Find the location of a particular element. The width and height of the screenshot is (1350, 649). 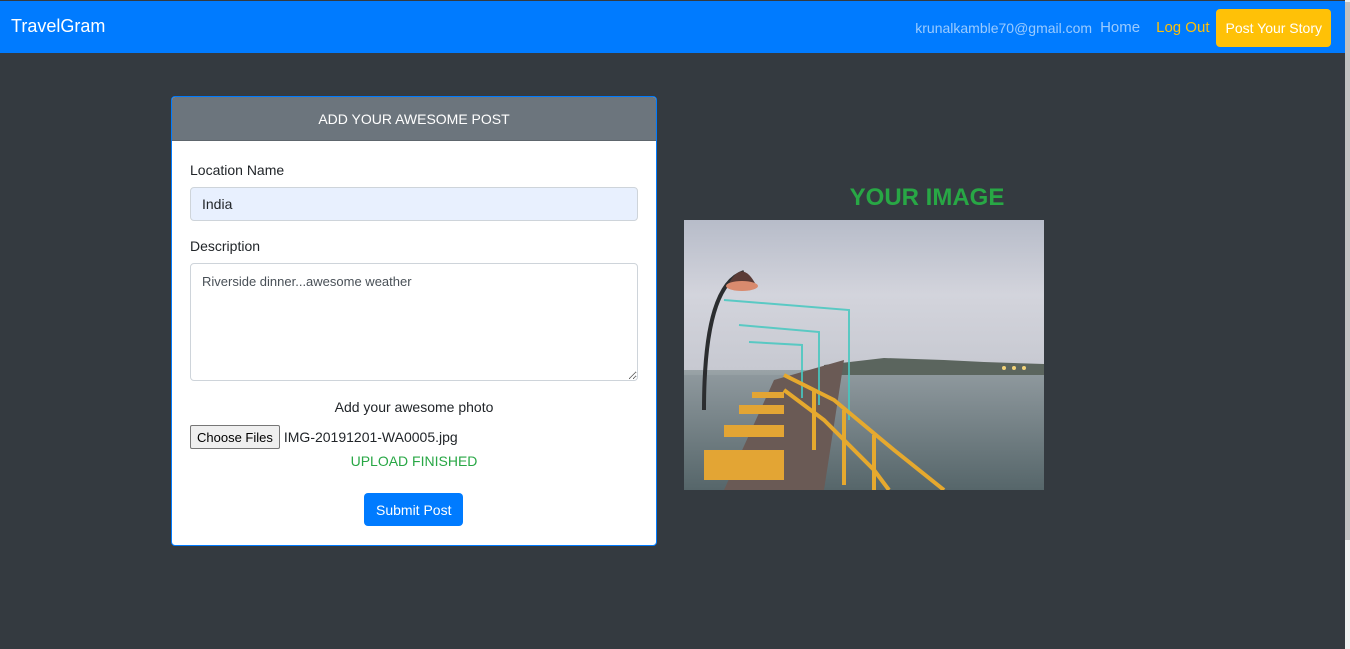

scrollbar-thumb is located at coordinates (1347, 271).